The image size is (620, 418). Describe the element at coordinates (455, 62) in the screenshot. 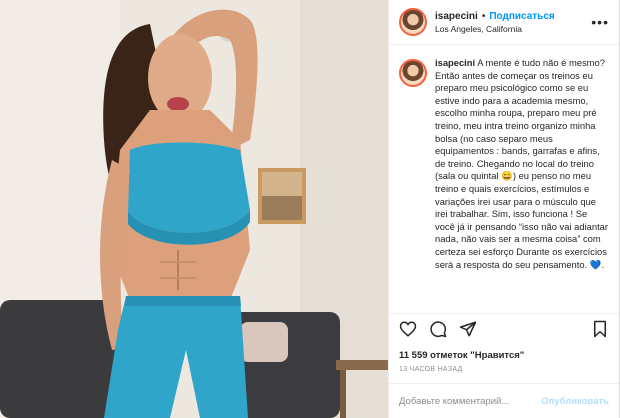

I see `caption-username: isapecini` at that location.